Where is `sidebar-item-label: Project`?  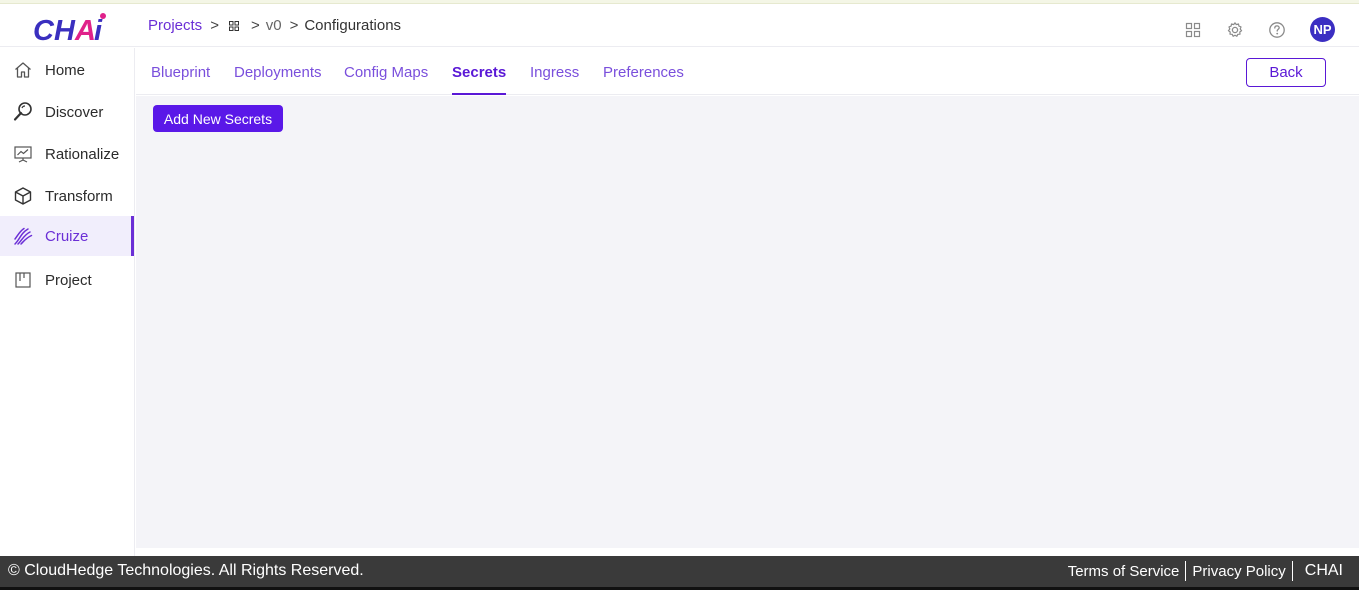
sidebar-item-label: Project is located at coordinates (68, 280).